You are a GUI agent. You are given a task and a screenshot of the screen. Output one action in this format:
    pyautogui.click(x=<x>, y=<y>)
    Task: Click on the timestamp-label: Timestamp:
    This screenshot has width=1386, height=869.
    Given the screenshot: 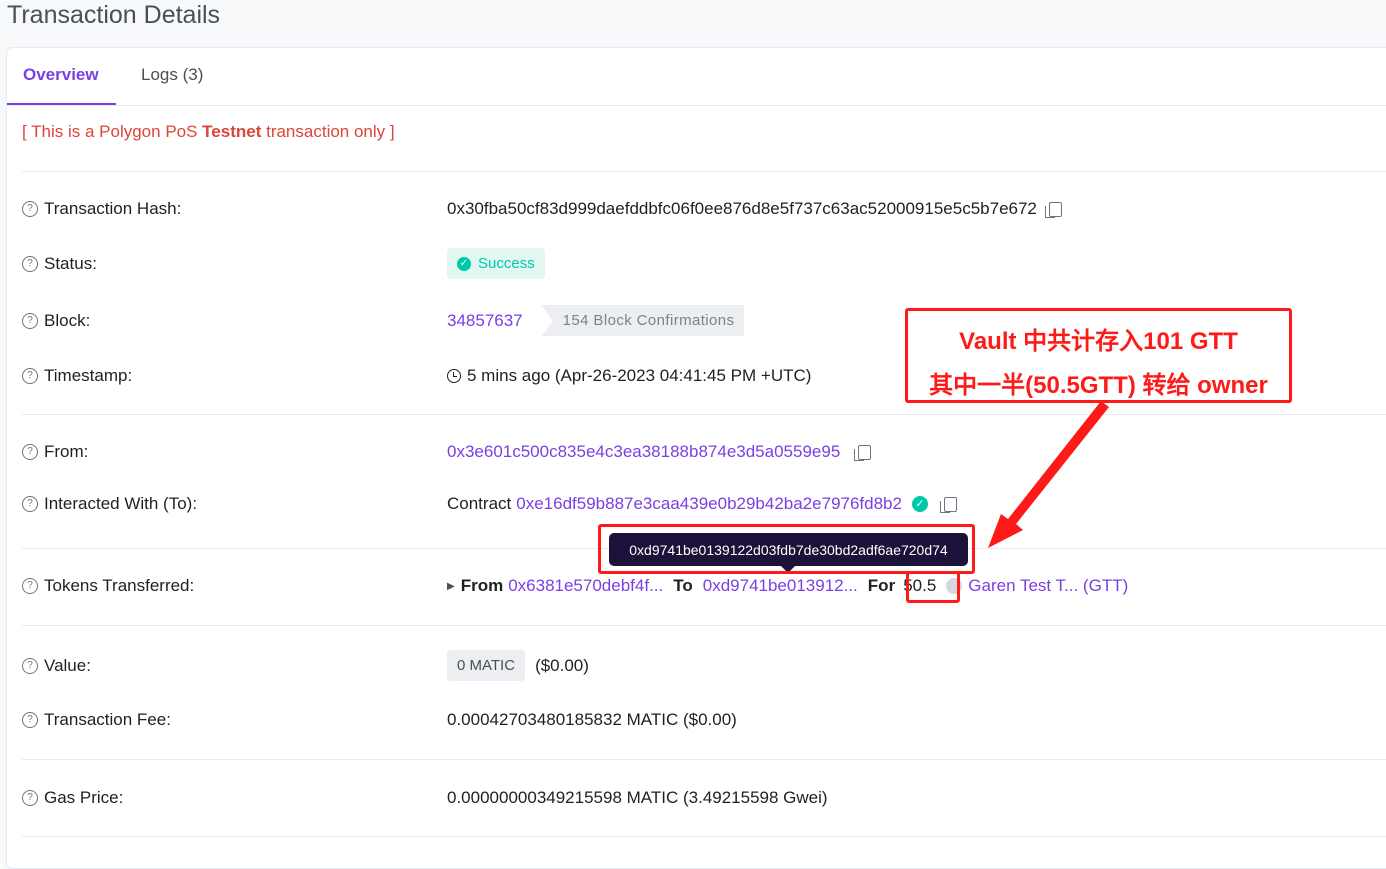 What is the action you would take?
    pyautogui.click(x=88, y=375)
    